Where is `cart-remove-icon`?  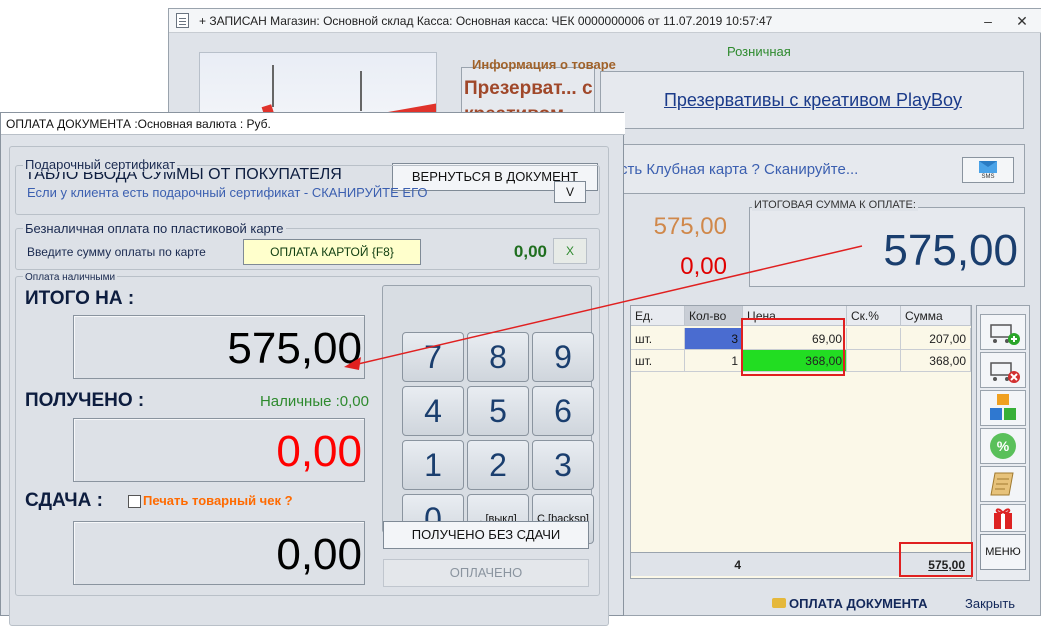
cart-remove-icon is located at coordinates (1005, 372).